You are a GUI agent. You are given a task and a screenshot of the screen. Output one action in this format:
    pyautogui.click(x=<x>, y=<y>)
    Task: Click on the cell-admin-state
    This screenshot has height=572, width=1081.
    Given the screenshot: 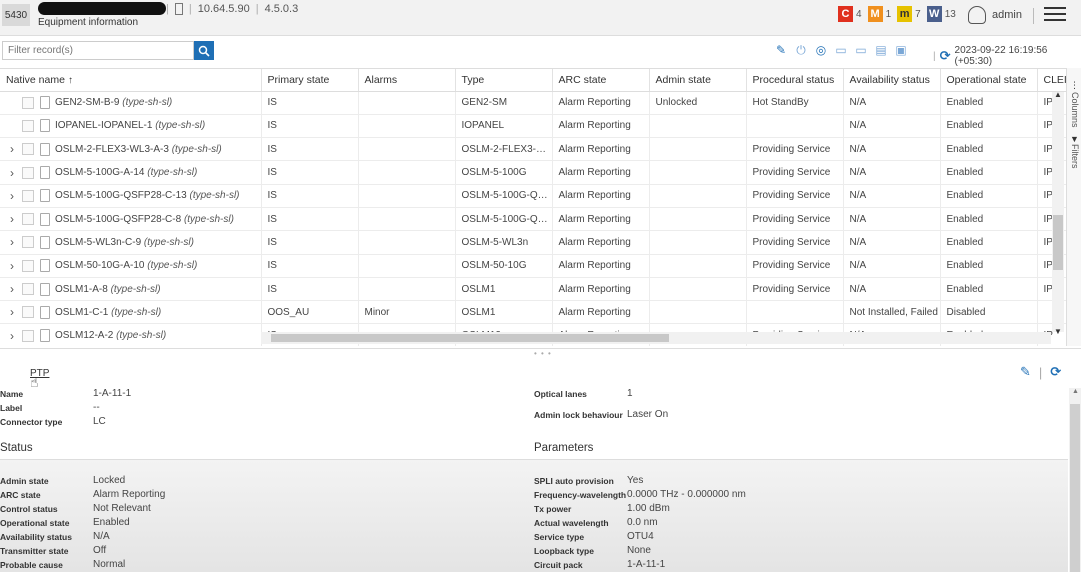 What is the action you would take?
    pyautogui.click(x=698, y=149)
    